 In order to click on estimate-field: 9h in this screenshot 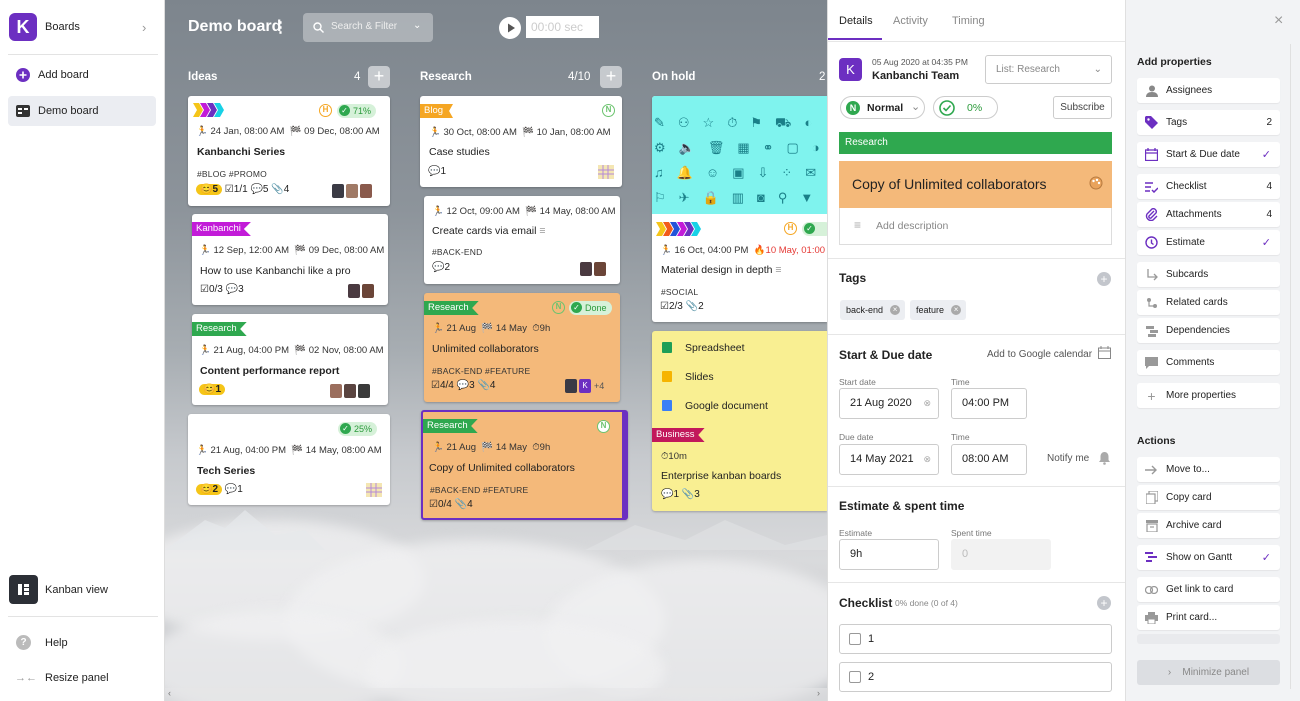, I will do `click(889, 554)`.